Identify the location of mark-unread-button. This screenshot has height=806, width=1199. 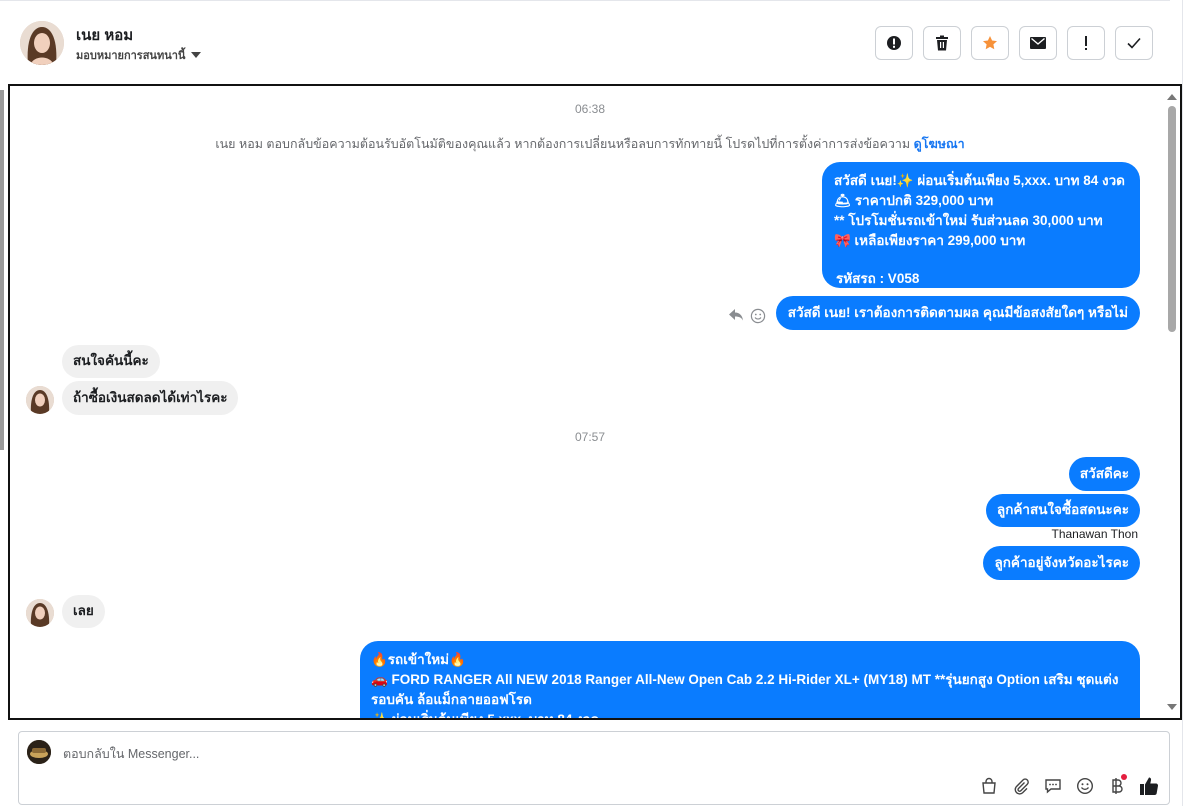
(1038, 43).